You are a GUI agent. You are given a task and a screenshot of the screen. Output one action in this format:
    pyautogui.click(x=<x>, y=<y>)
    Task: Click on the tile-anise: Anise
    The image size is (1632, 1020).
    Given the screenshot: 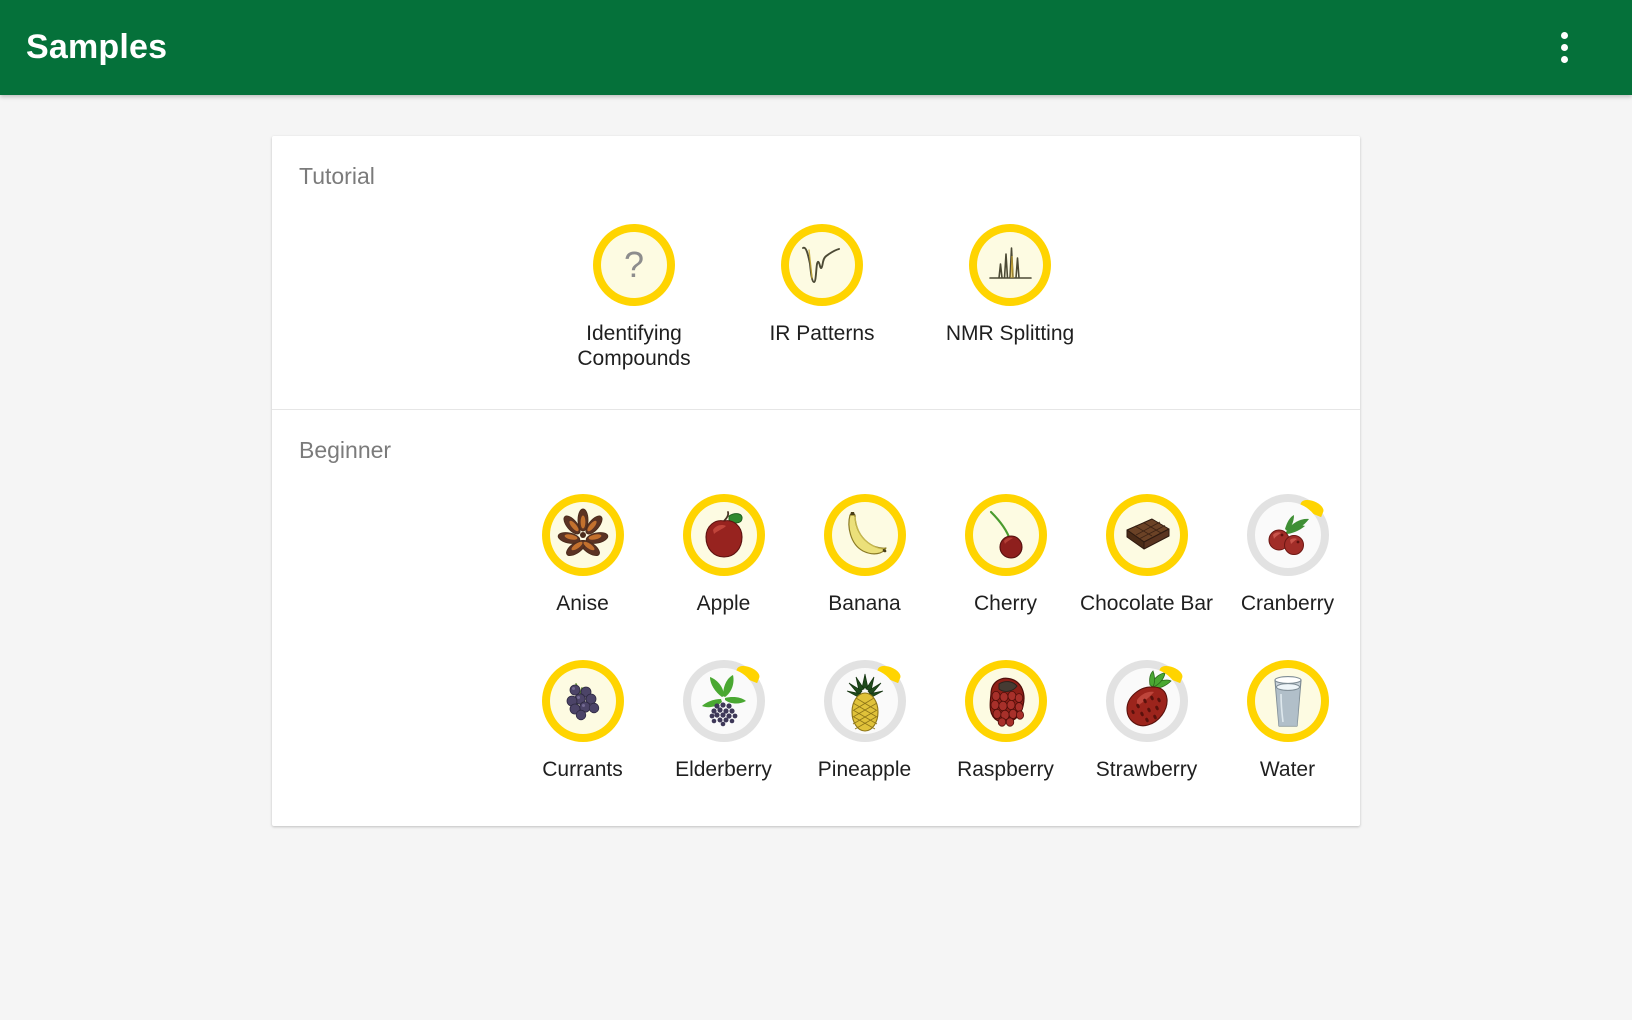 What is the action you would take?
    pyautogui.click(x=582, y=555)
    